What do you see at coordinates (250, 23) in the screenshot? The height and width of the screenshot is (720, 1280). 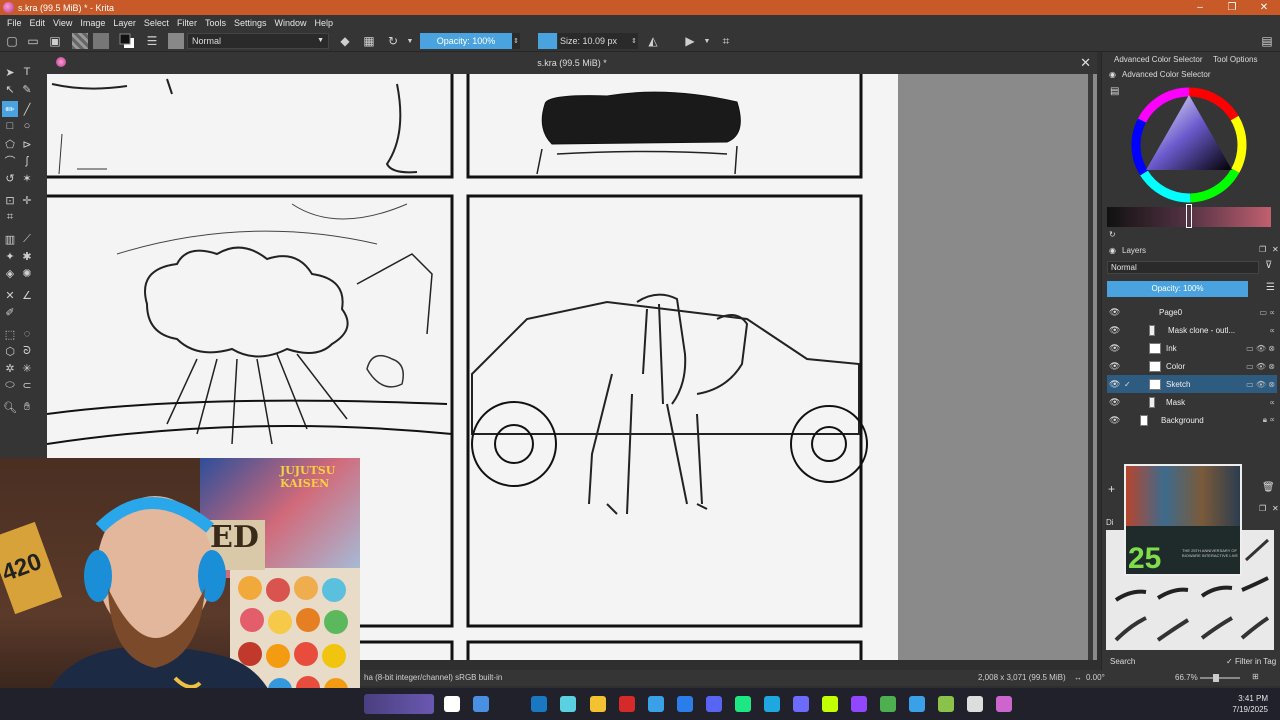 I see `menu-settings: Settings` at bounding box center [250, 23].